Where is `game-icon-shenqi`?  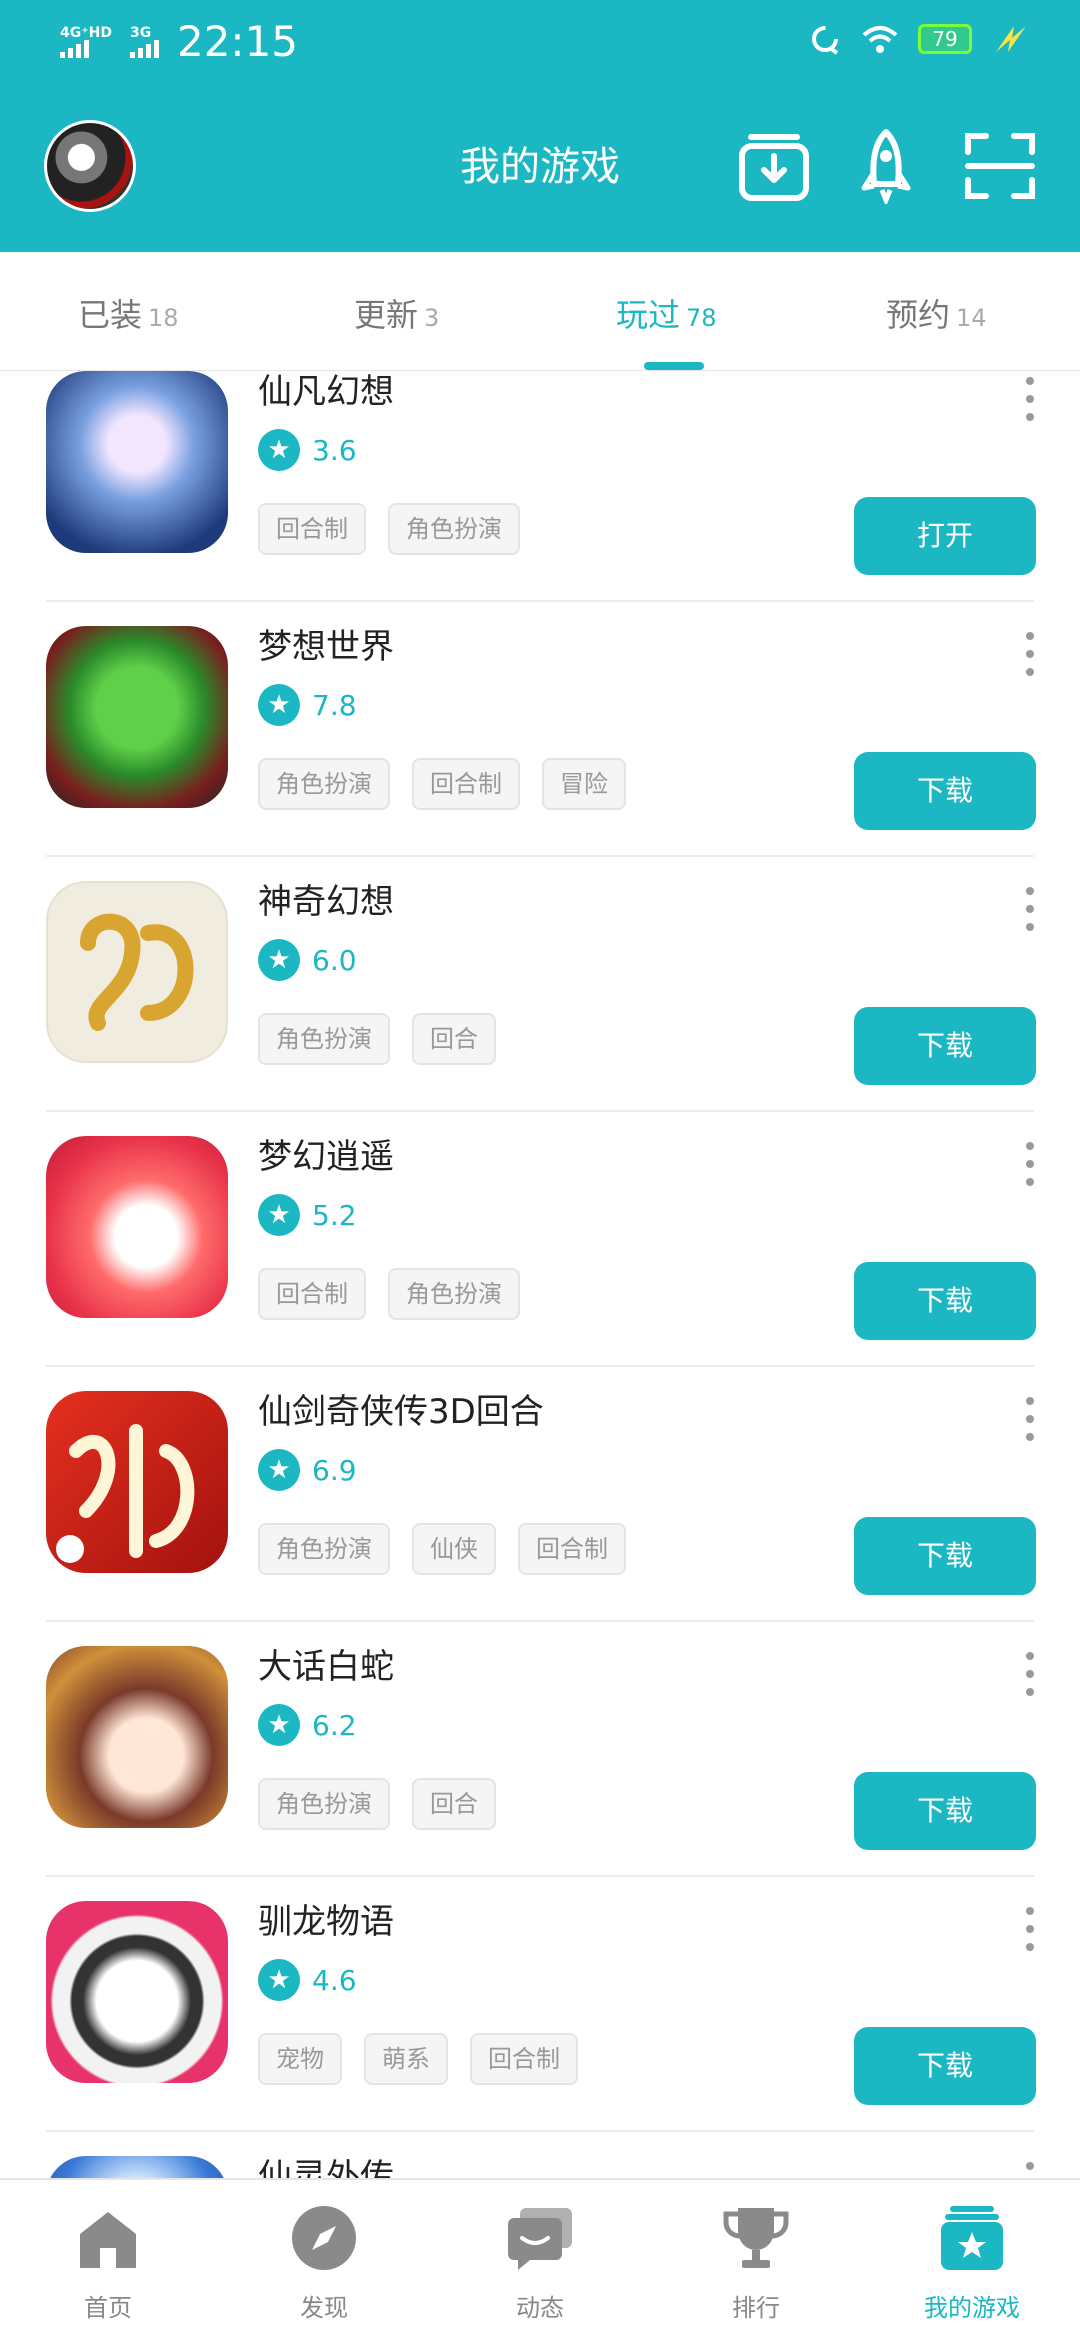
game-icon-shenqi is located at coordinates (137, 972).